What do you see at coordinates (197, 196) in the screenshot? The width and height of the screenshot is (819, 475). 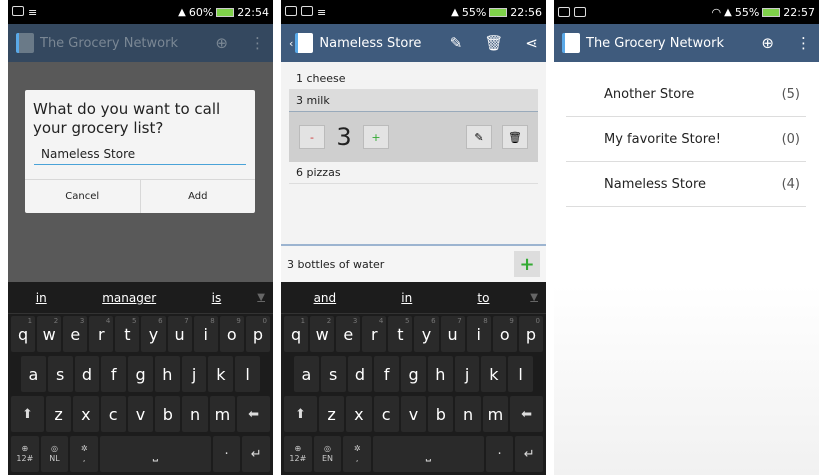 I see `add-button: Add` at bounding box center [197, 196].